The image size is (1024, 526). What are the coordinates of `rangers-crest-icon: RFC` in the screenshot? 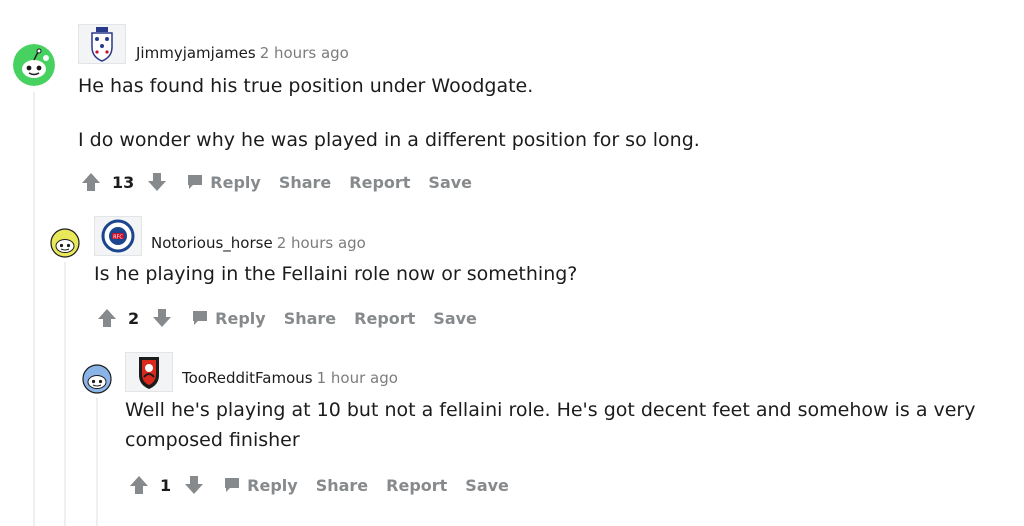 It's located at (118, 236).